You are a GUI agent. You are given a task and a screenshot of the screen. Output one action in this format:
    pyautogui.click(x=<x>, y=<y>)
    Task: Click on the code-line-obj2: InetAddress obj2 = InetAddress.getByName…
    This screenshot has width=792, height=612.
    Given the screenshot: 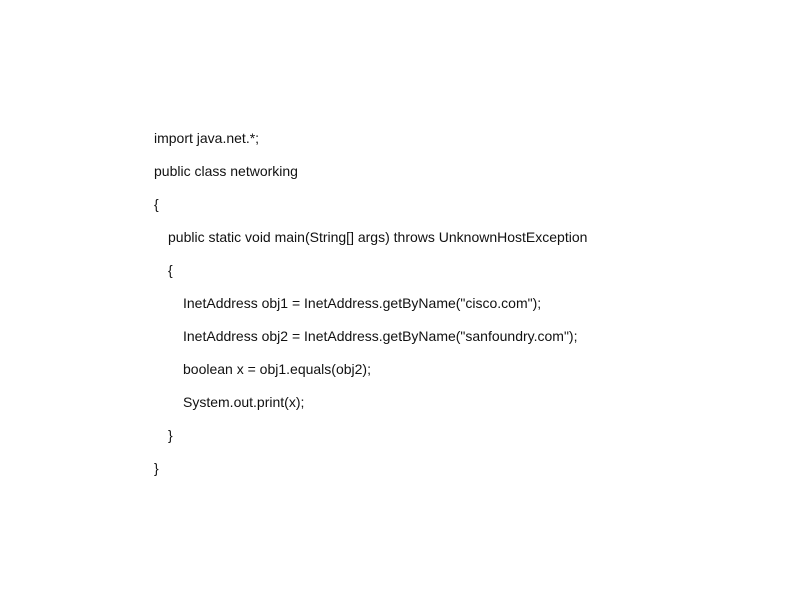 What is the action you would take?
    pyautogui.click(x=380, y=336)
    